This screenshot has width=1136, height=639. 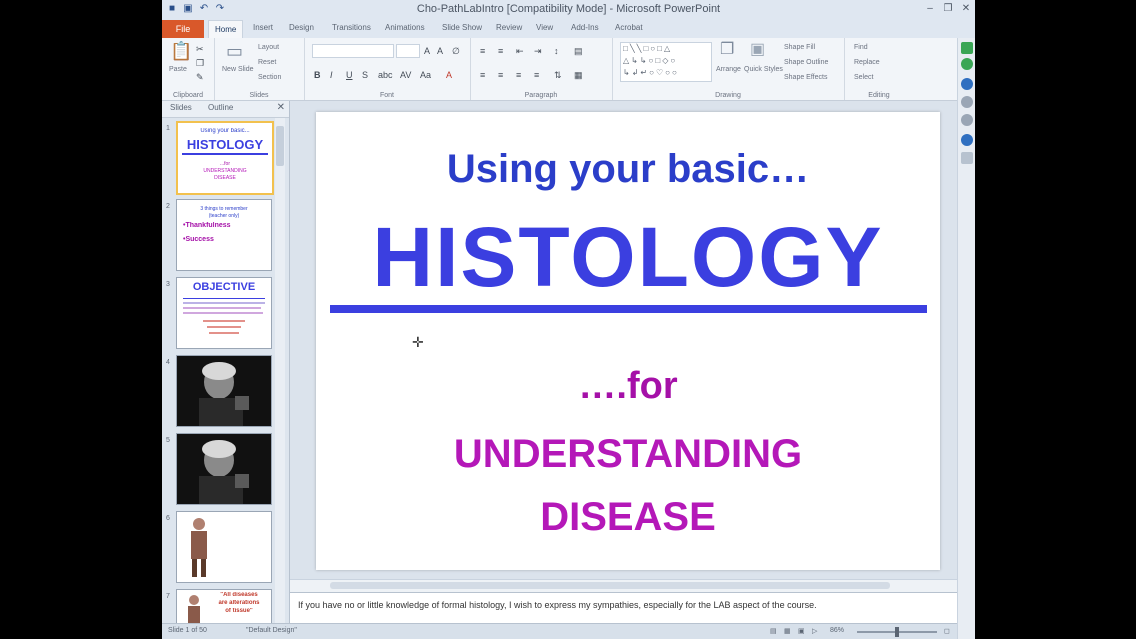 What do you see at coordinates (224, 313) in the screenshot?
I see `slide-thumbnail-3: OBJECTIVE` at bounding box center [224, 313].